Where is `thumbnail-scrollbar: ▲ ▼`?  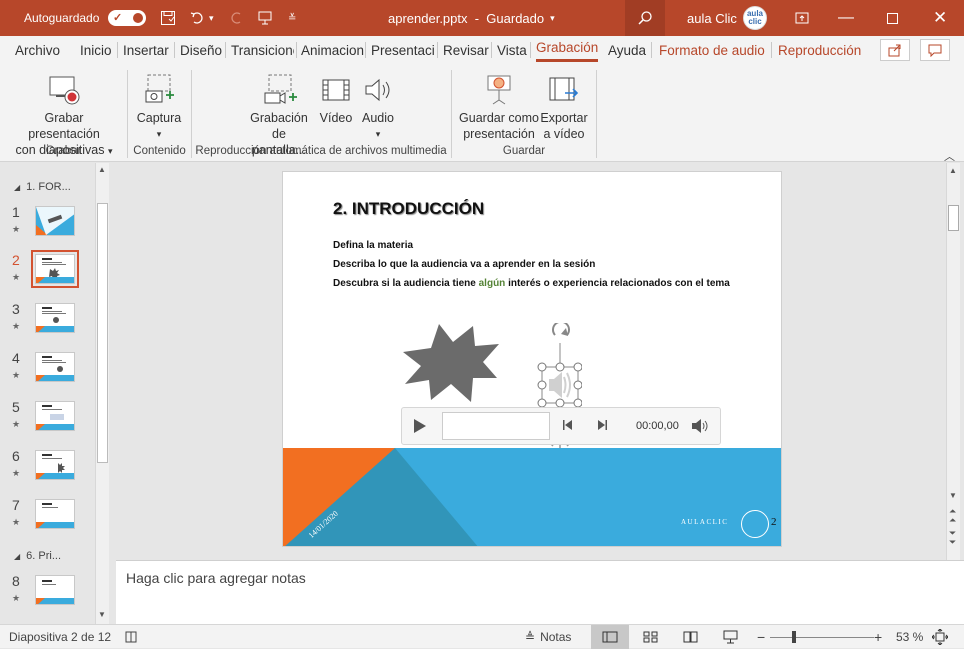 thumbnail-scrollbar: ▲ ▼ is located at coordinates (102, 393).